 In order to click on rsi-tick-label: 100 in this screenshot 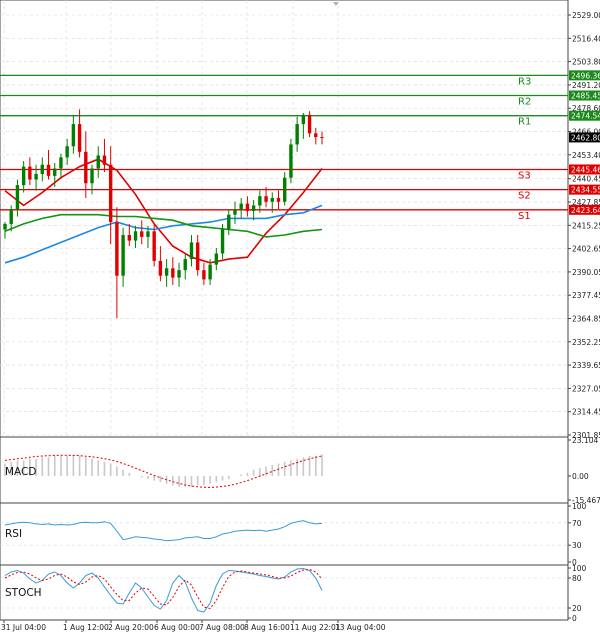, I will do `click(579, 506)`.